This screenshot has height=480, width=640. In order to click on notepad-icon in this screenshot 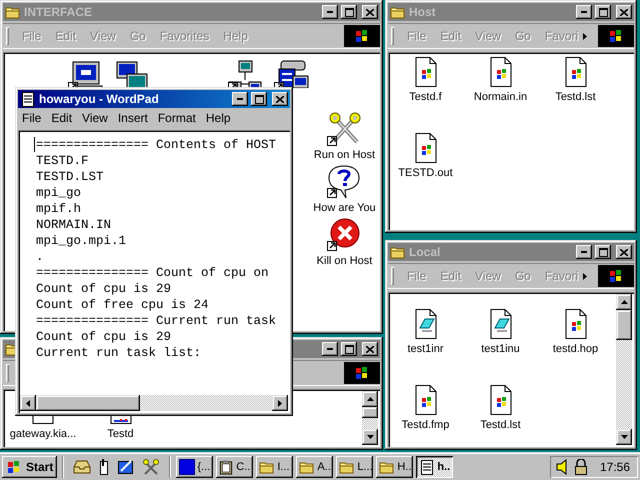, I will do `click(427, 467)`.